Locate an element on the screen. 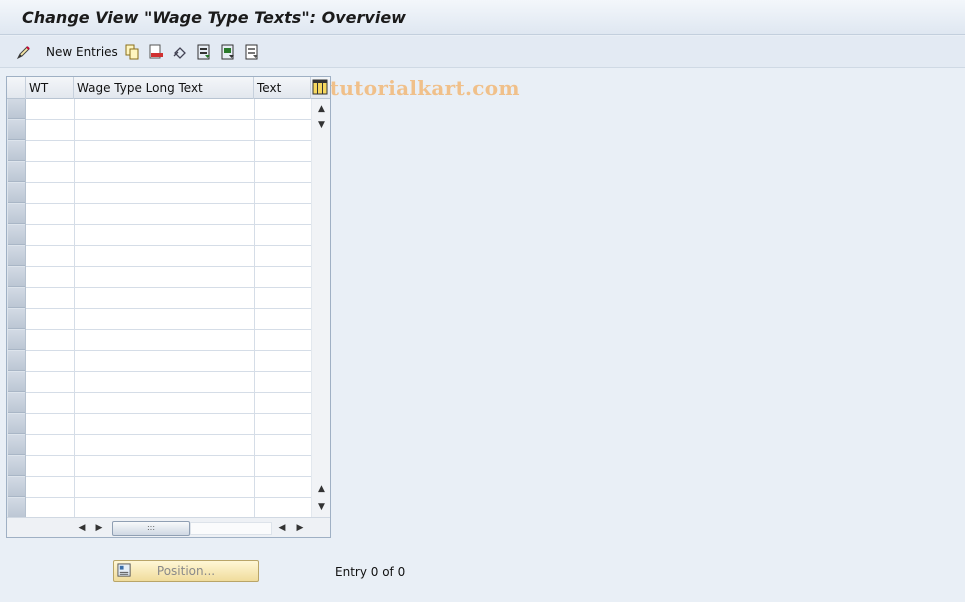 Image resolution: width=965 pixels, height=602 pixels. column-header-long-text: Wage Type Long Text is located at coordinates (164, 88).